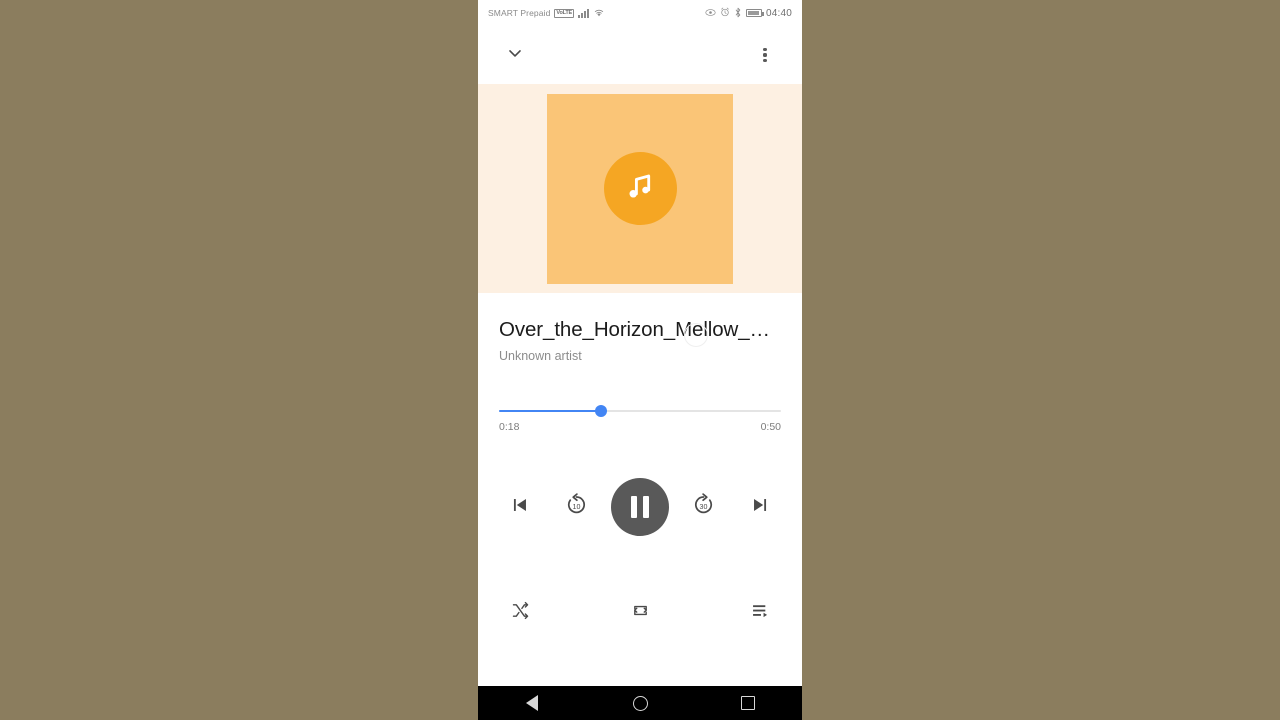 The image size is (1280, 720). I want to click on svg-text: 10, so click(577, 507).